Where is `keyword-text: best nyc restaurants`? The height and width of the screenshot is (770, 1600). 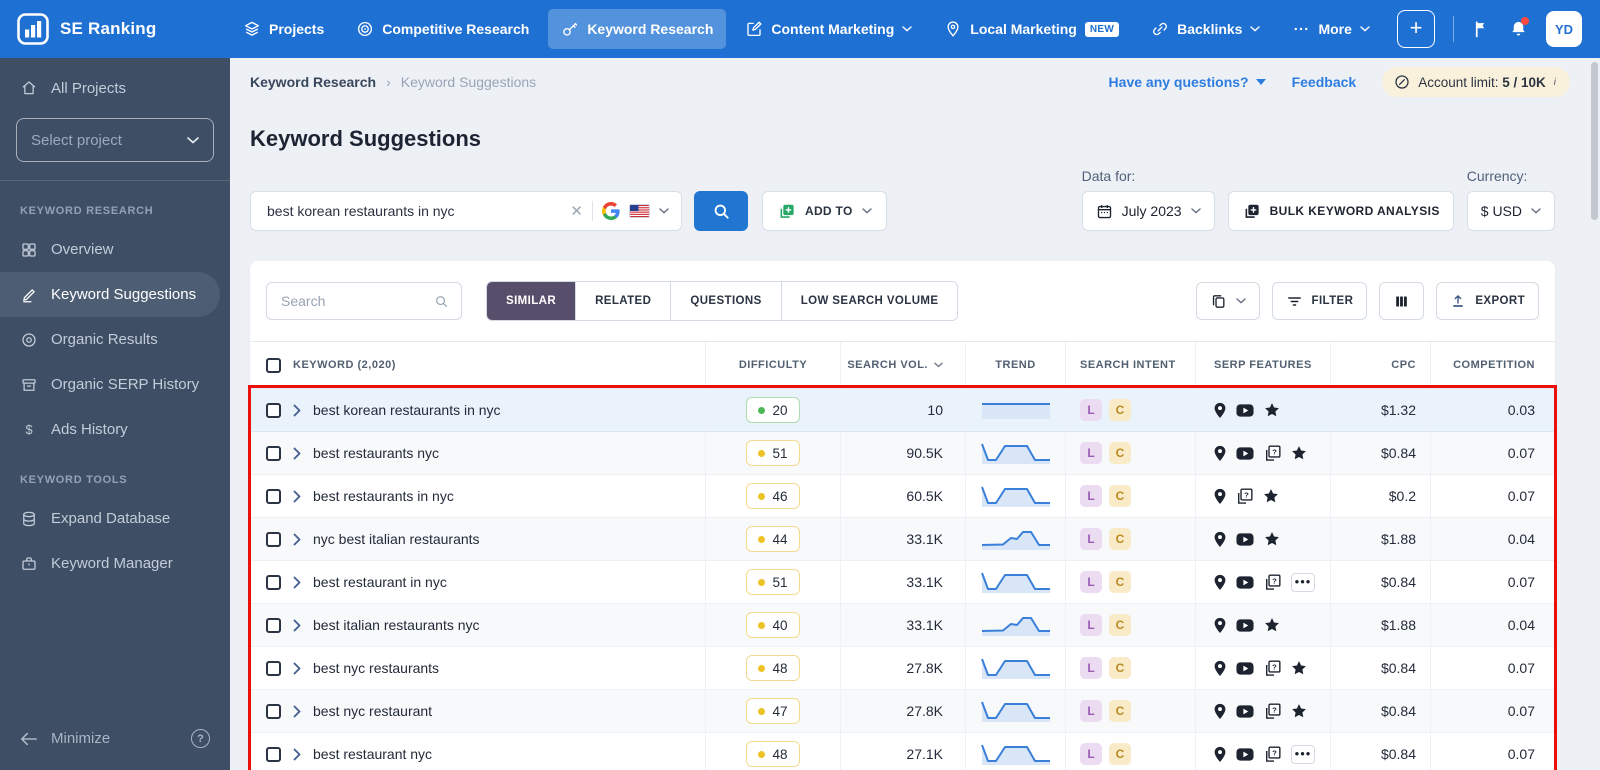 keyword-text: best nyc restaurants is located at coordinates (376, 668).